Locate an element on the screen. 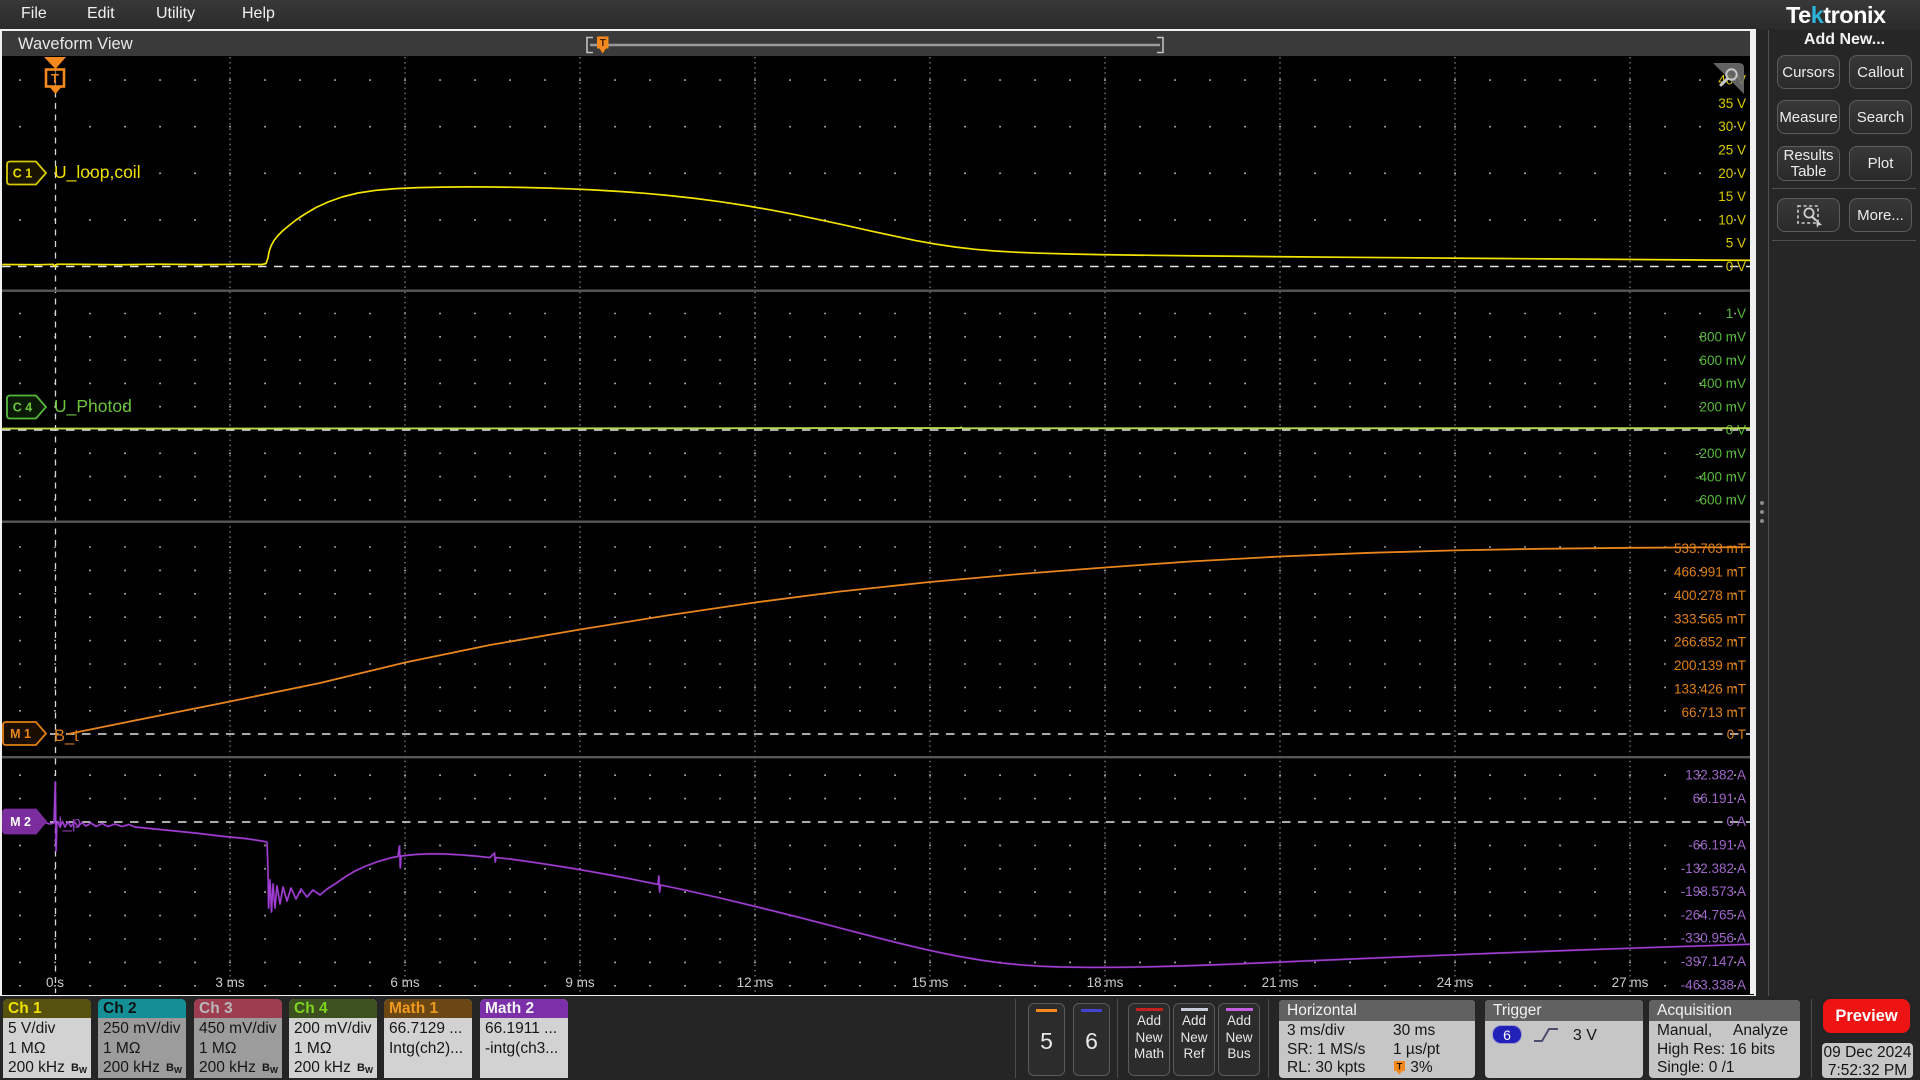 The image size is (1920, 1080). svg-text: 200 mV is located at coordinates (1722, 406).